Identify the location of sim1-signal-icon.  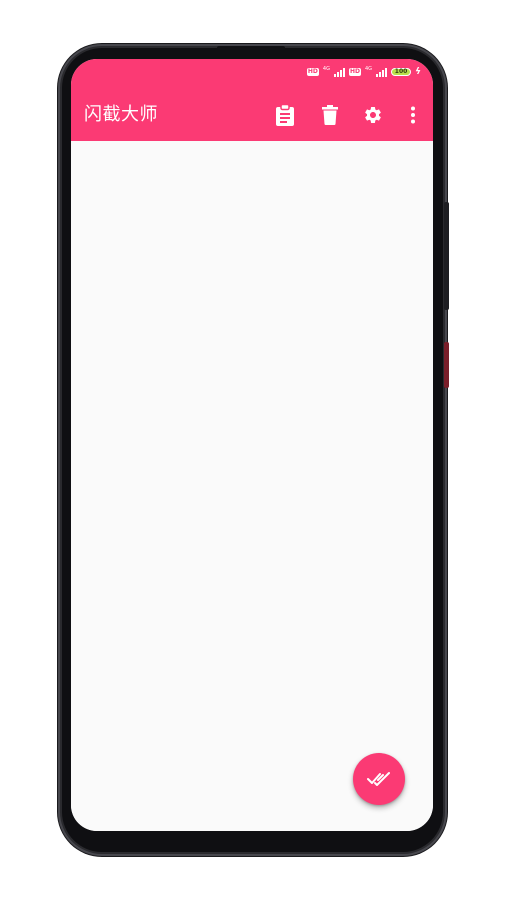
(339, 72).